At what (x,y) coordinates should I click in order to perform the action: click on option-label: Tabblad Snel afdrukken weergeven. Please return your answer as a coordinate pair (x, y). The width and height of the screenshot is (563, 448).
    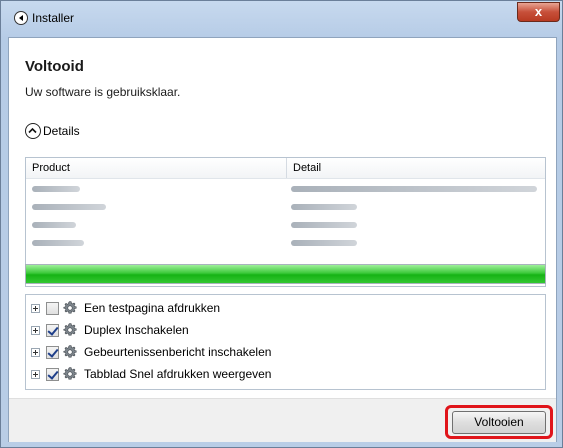
    Looking at the image, I should click on (178, 374).